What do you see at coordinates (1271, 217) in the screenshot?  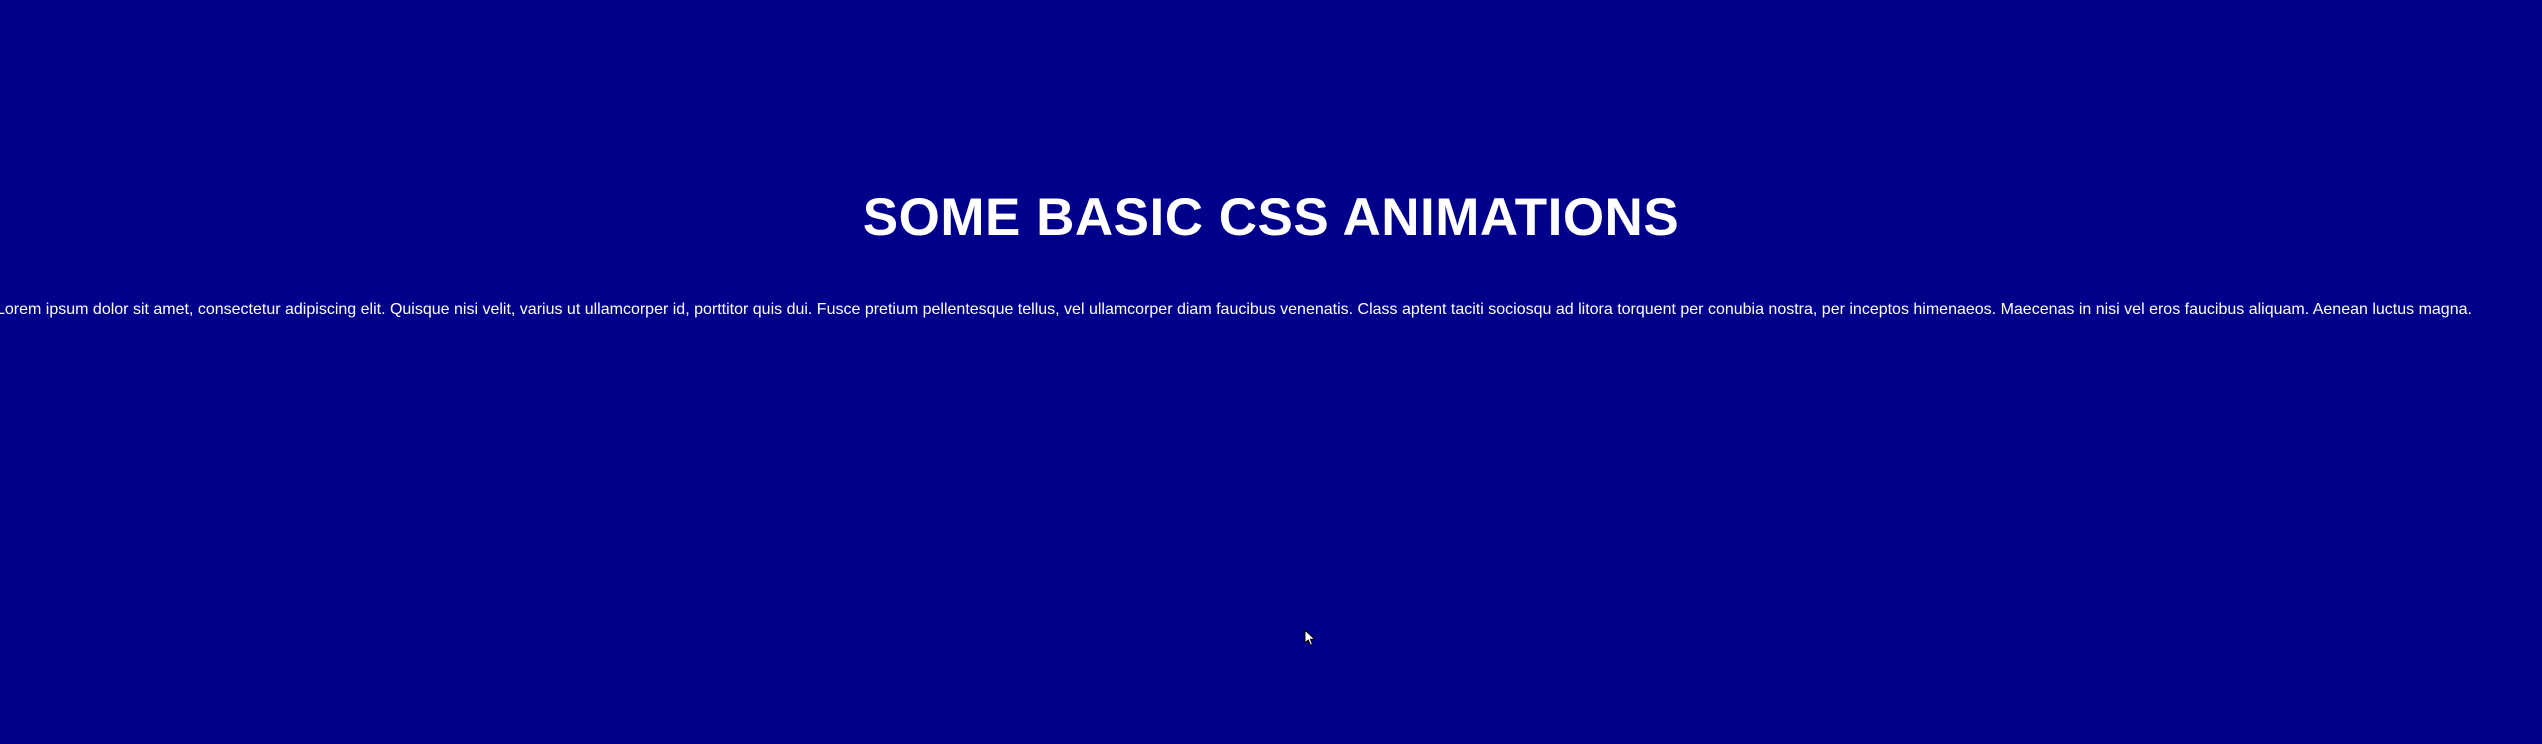 I see `page-title: SOME BASIC CSS ANIMATIONS` at bounding box center [1271, 217].